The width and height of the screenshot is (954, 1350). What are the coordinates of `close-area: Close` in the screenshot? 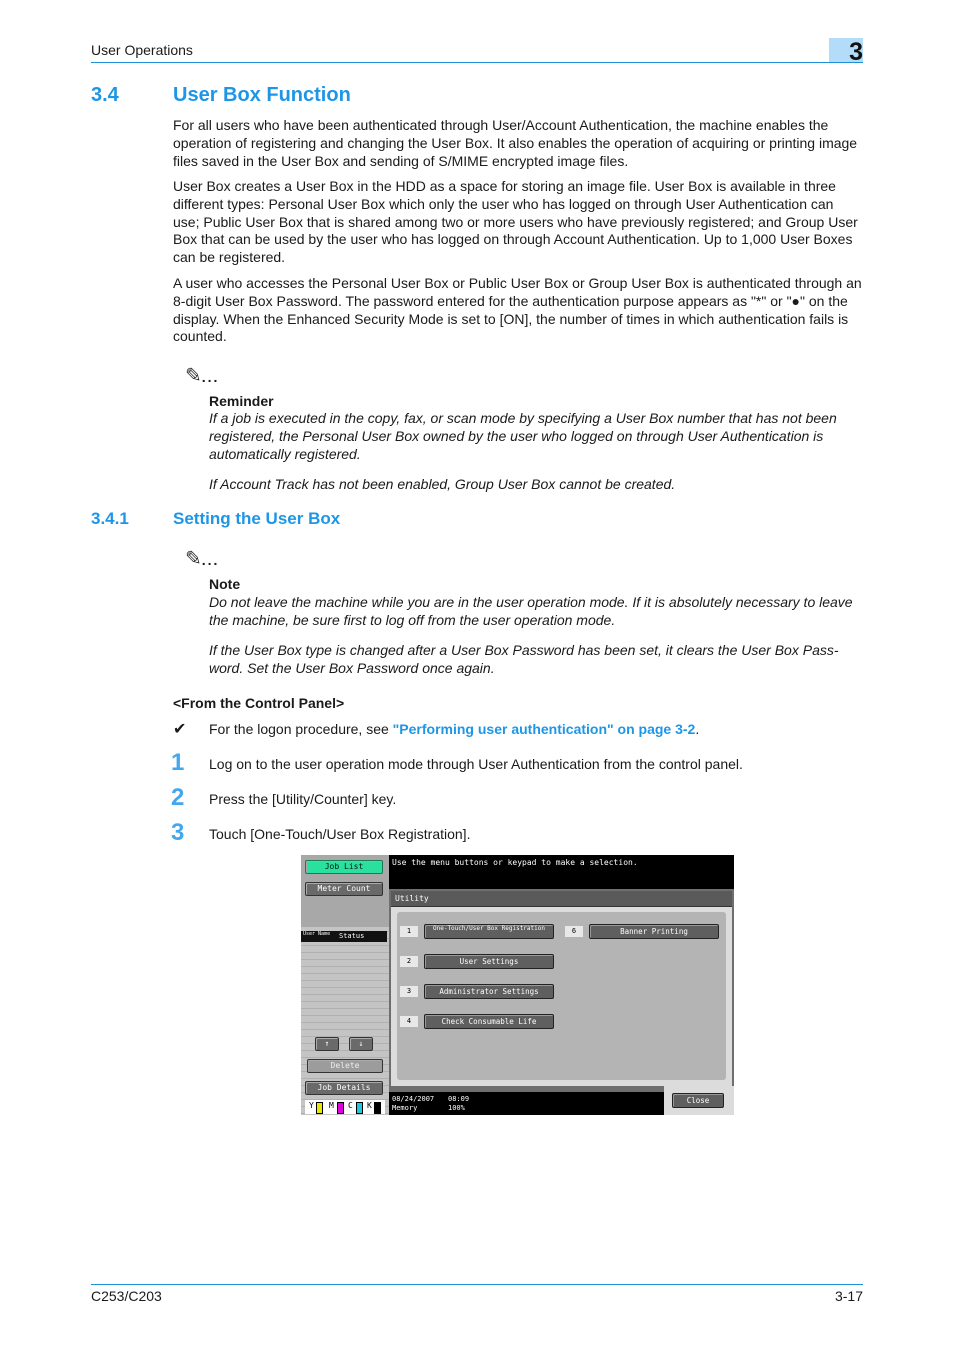 It's located at (699, 1100).